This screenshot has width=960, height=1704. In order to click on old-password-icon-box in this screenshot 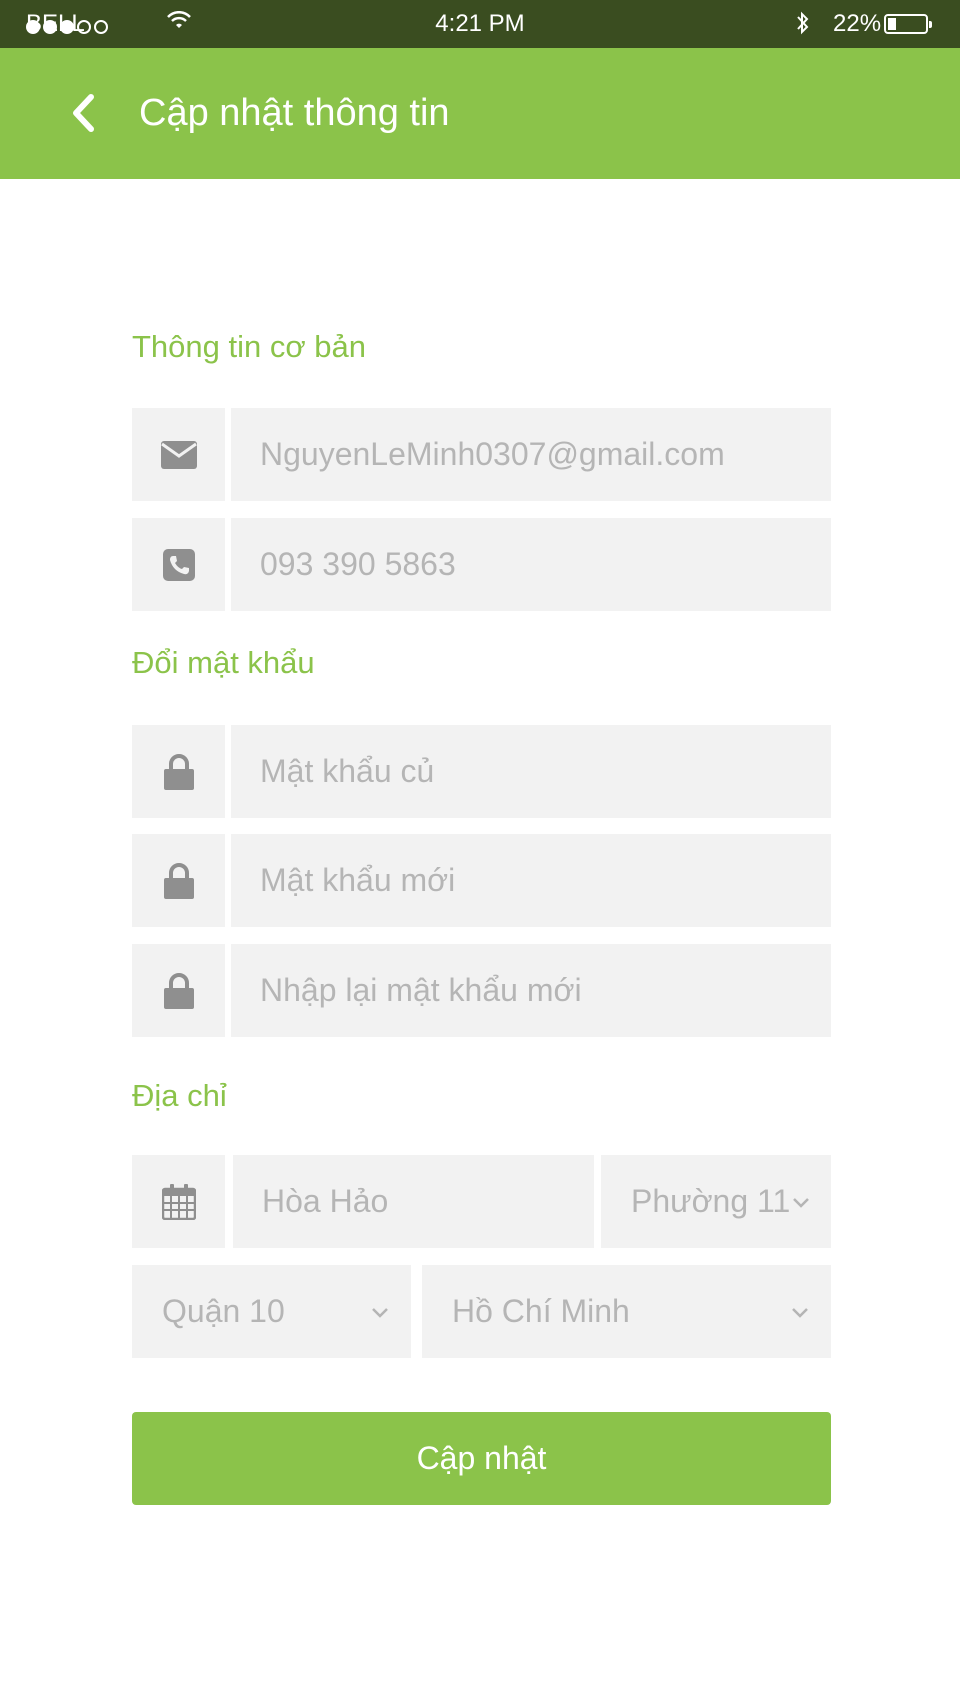, I will do `click(178, 771)`.